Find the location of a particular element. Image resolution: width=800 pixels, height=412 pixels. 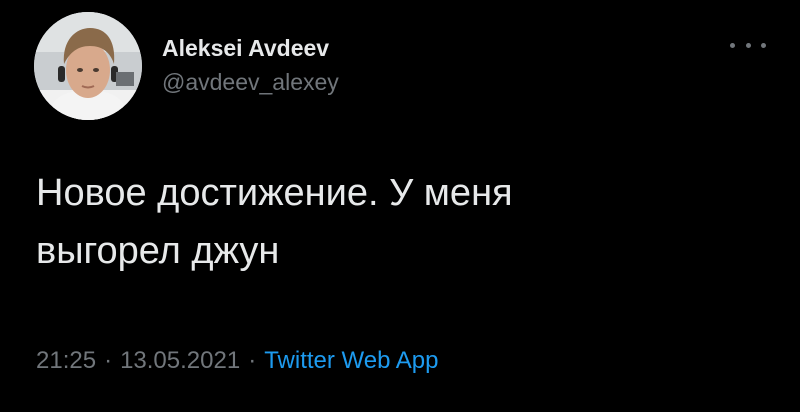

author-handle: @avdeev_alexey is located at coordinates (250, 82).